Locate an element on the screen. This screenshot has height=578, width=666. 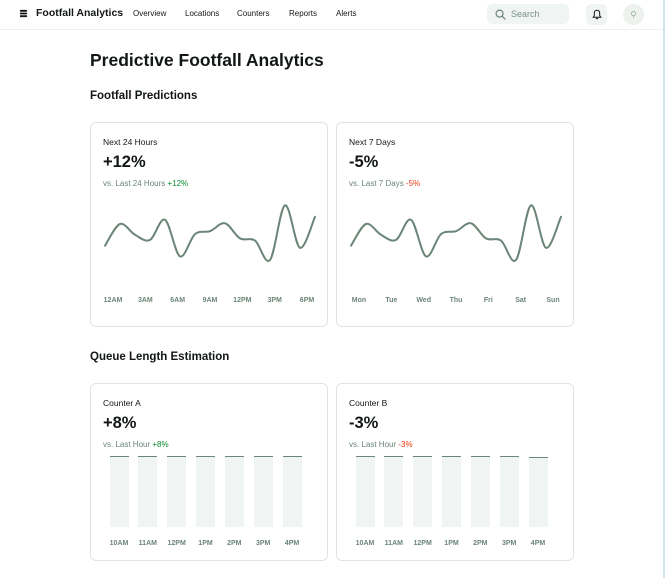
scrollbar-edge is located at coordinates (664, 289).